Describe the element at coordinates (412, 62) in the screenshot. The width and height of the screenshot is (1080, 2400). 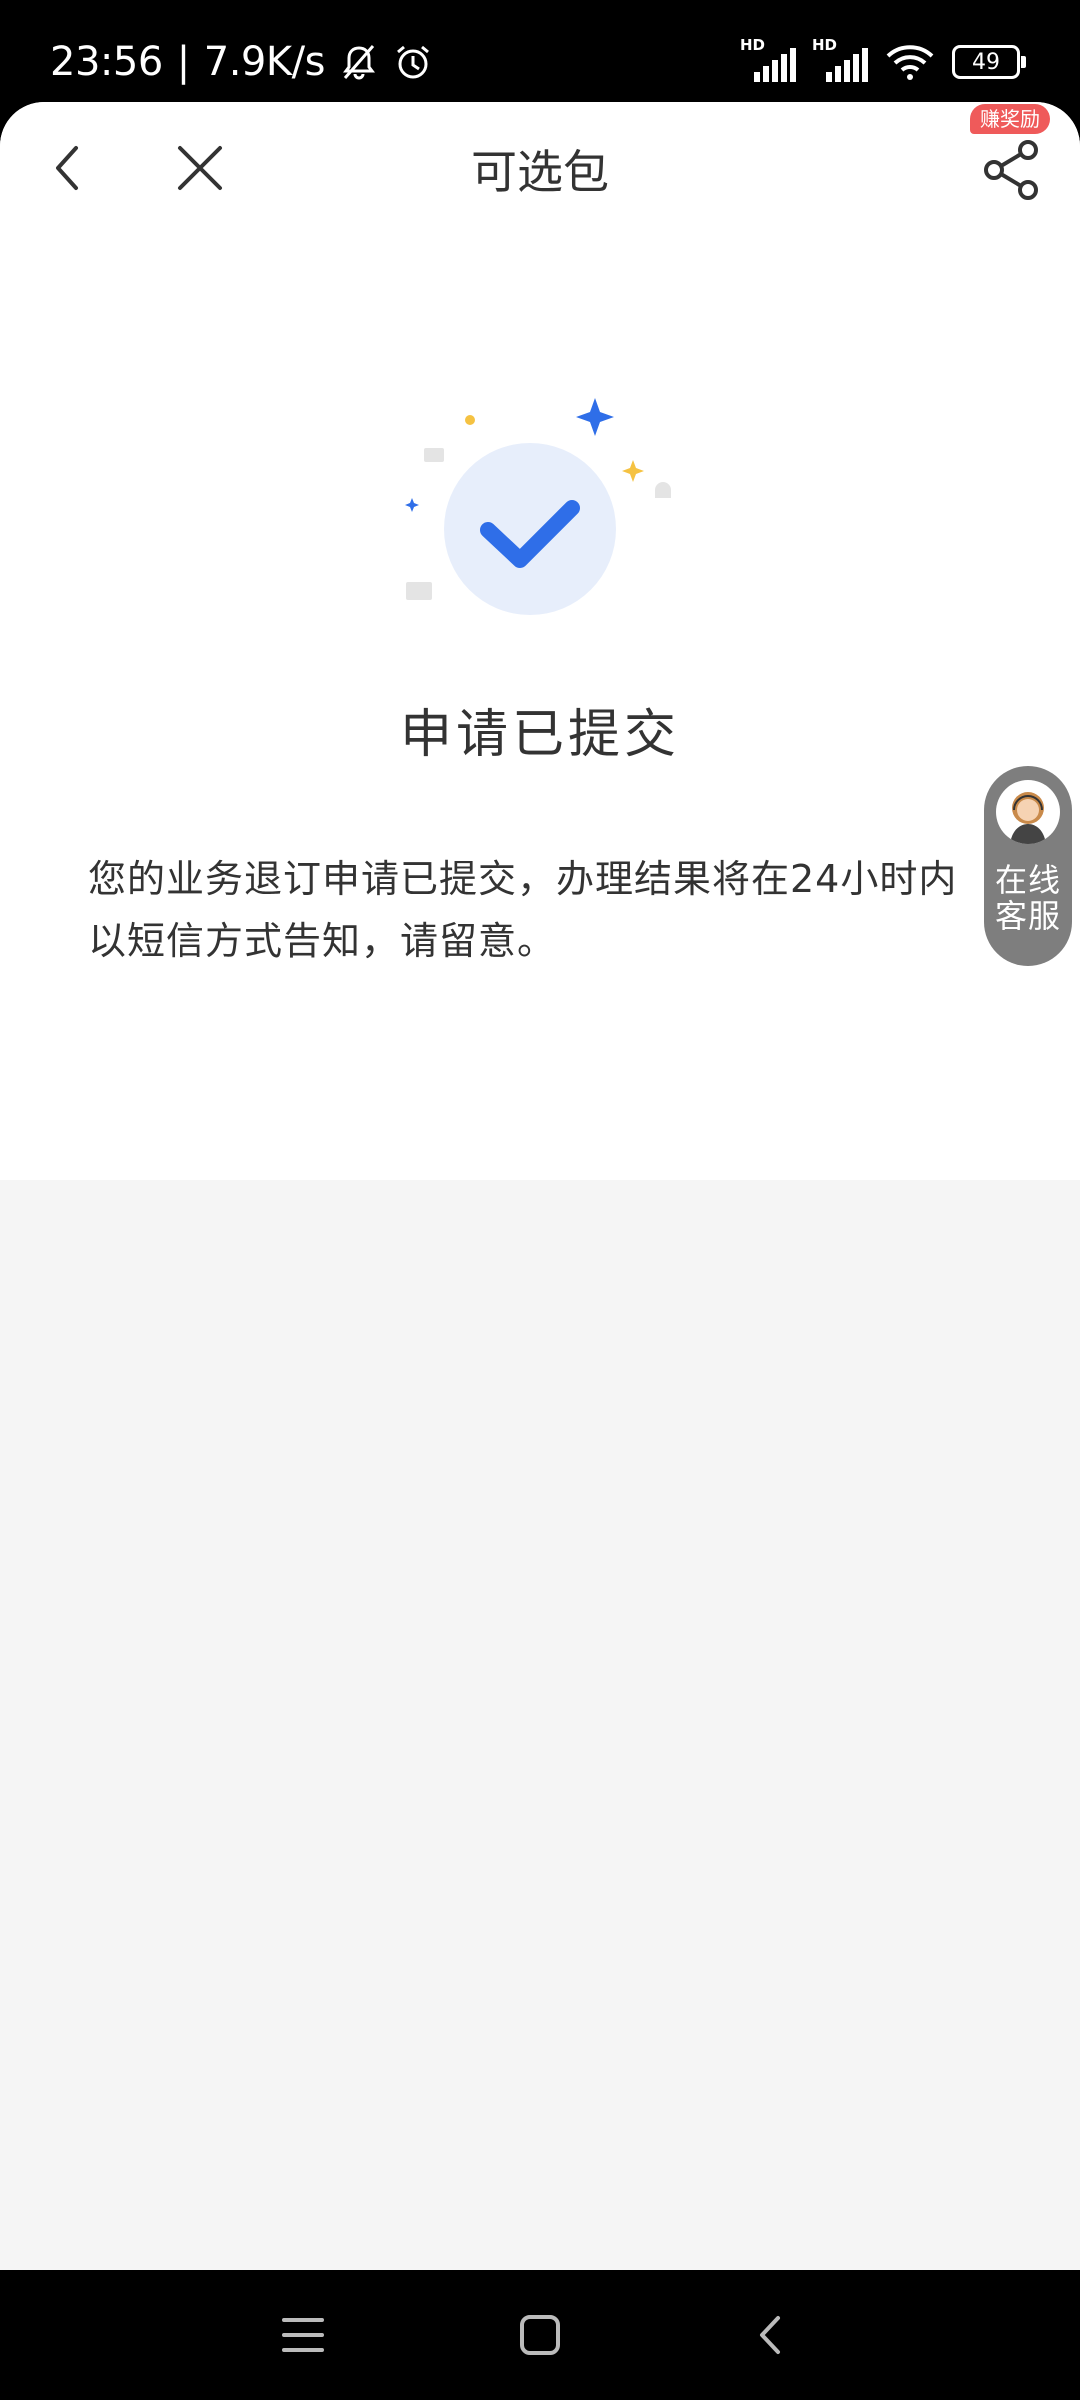
I see `alarm-clock-icon` at that location.